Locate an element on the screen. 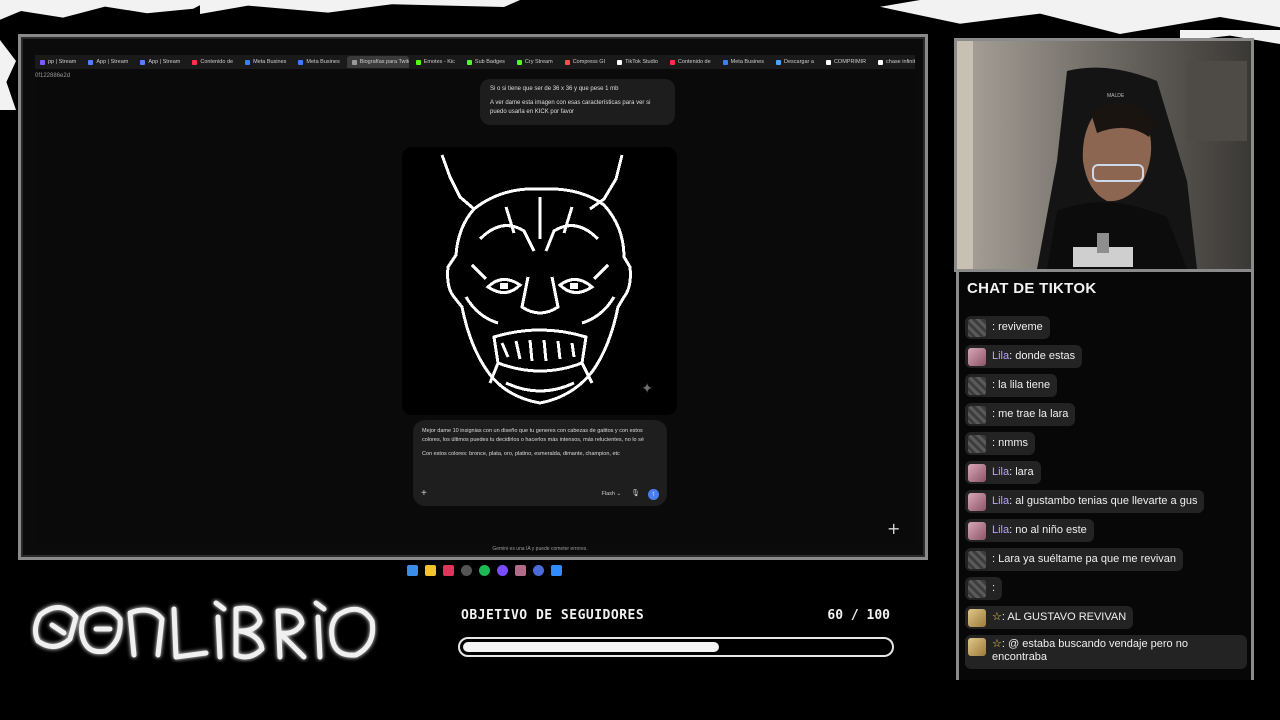 The image size is (1280, 720). streamer-logo is located at coordinates (205, 635).